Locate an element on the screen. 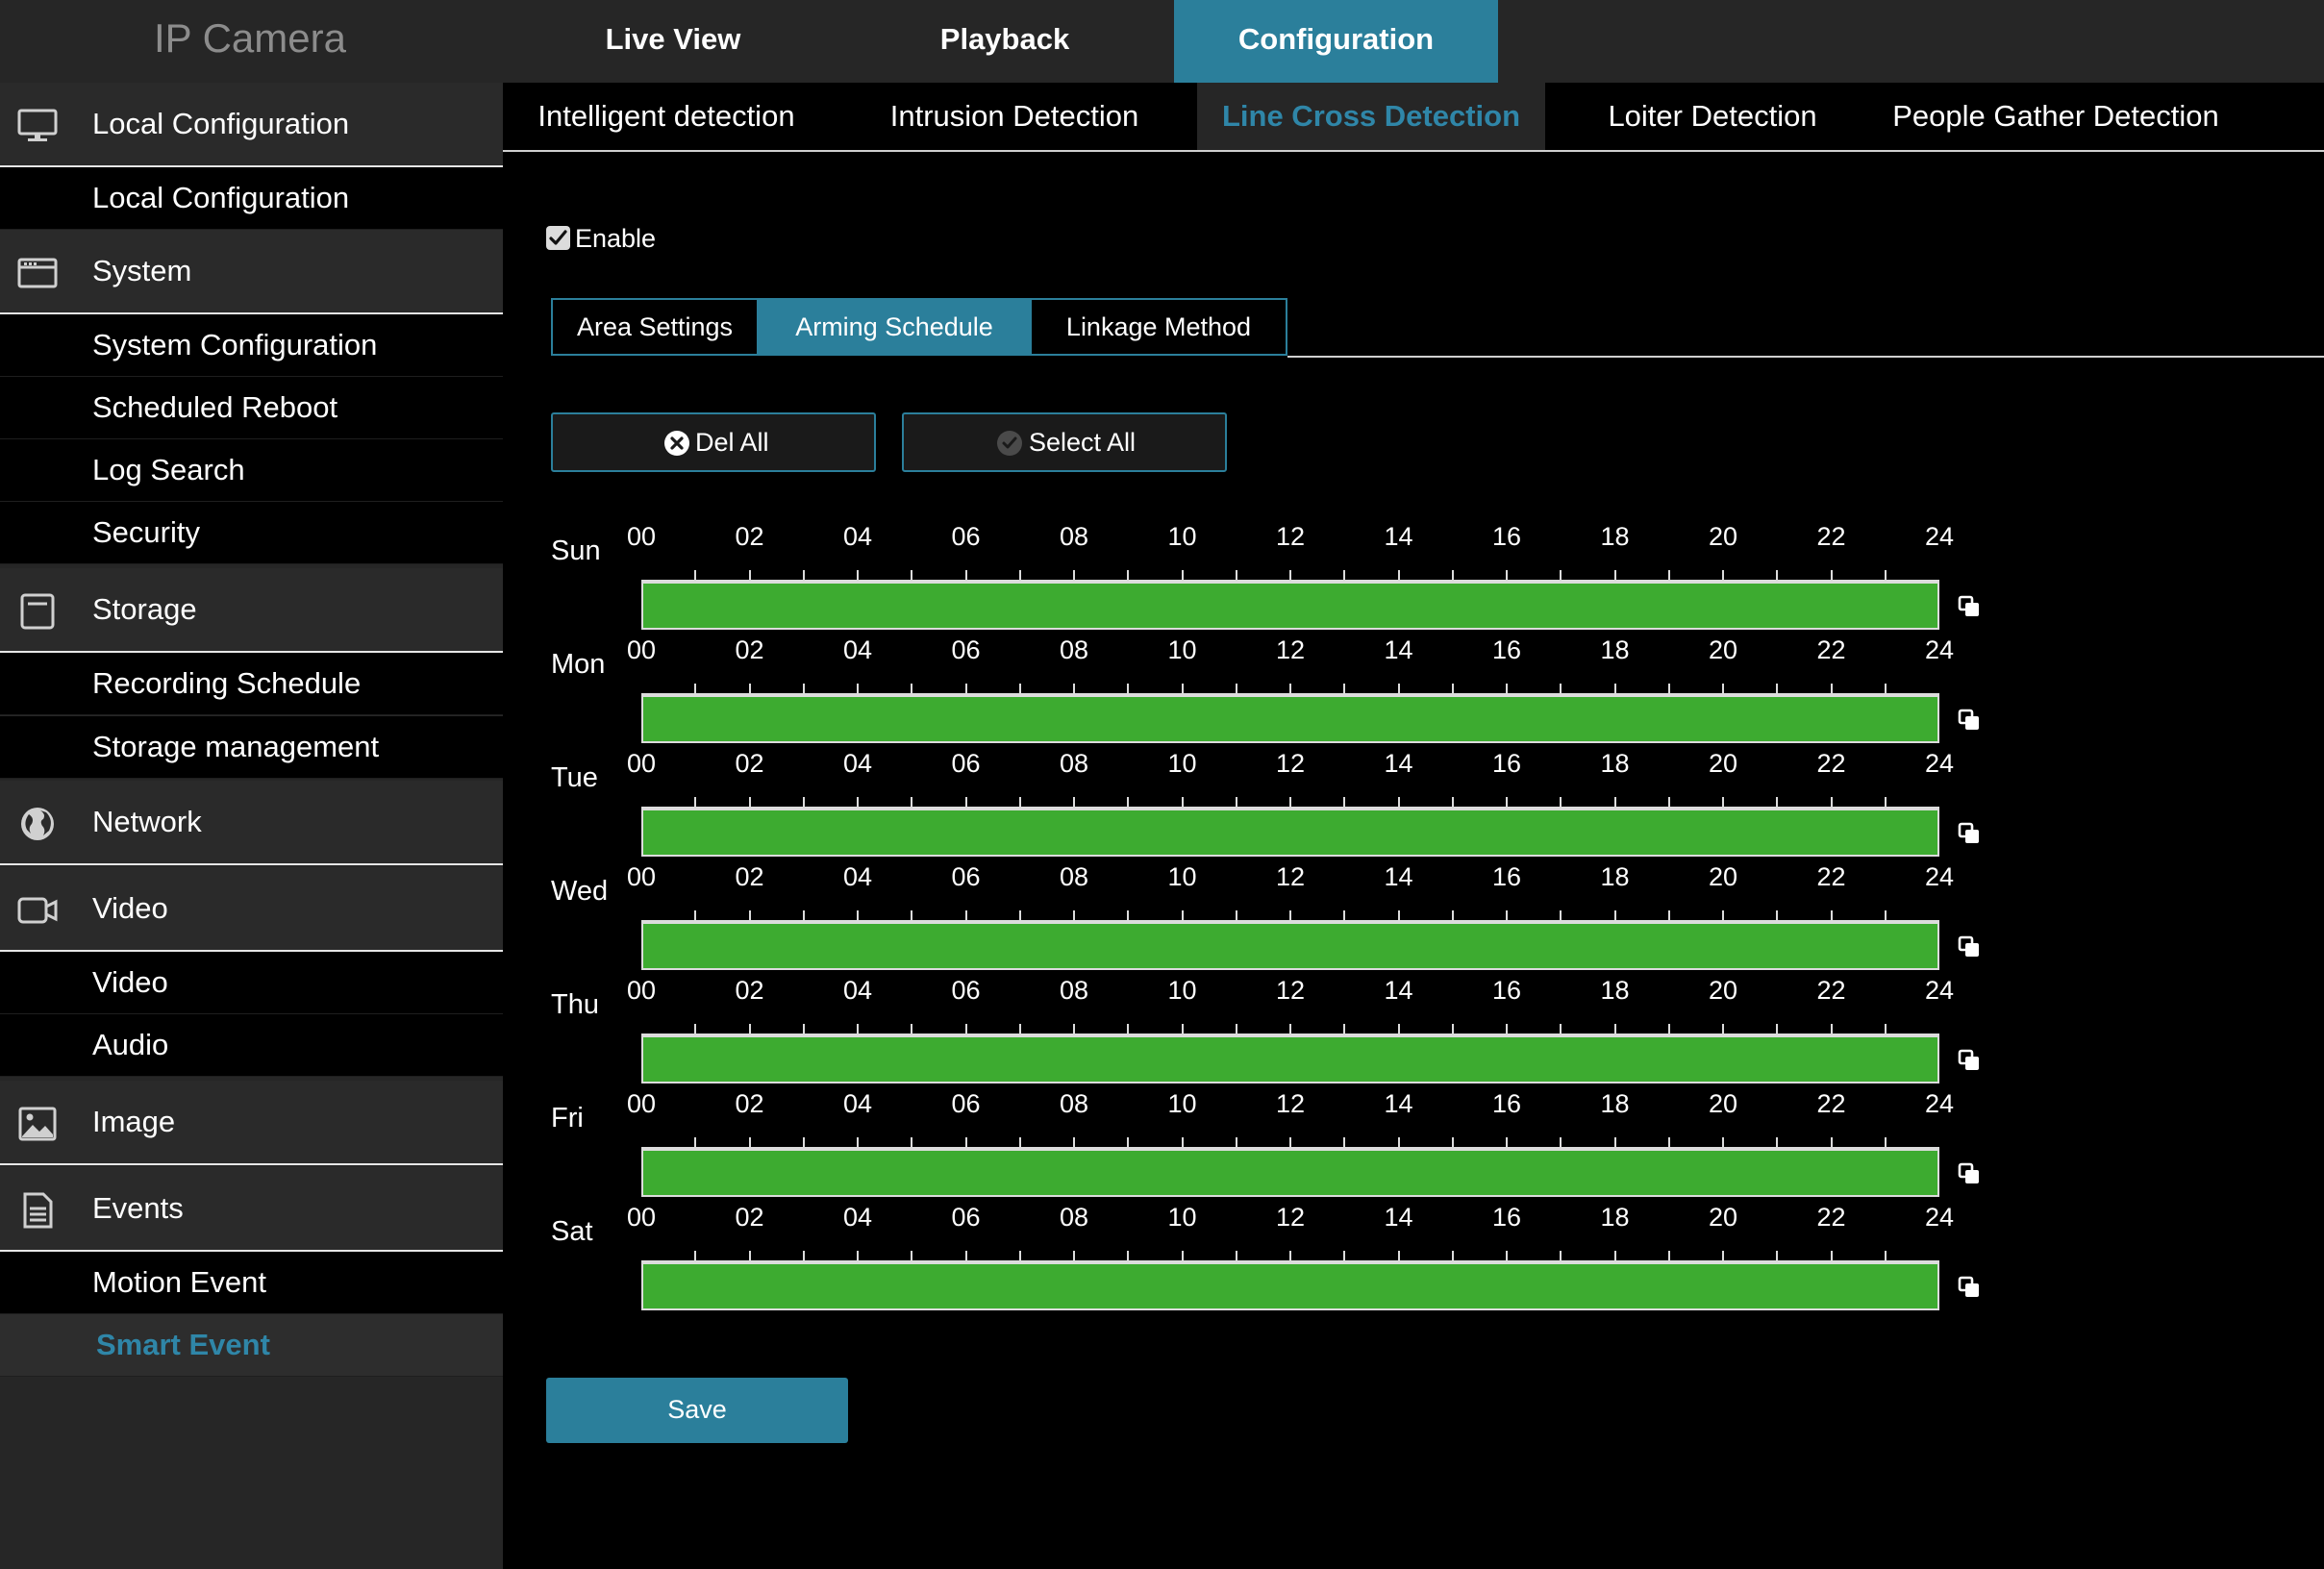 This screenshot has height=1569, width=2324. tab-area-settings: Area Settings is located at coordinates (655, 327).